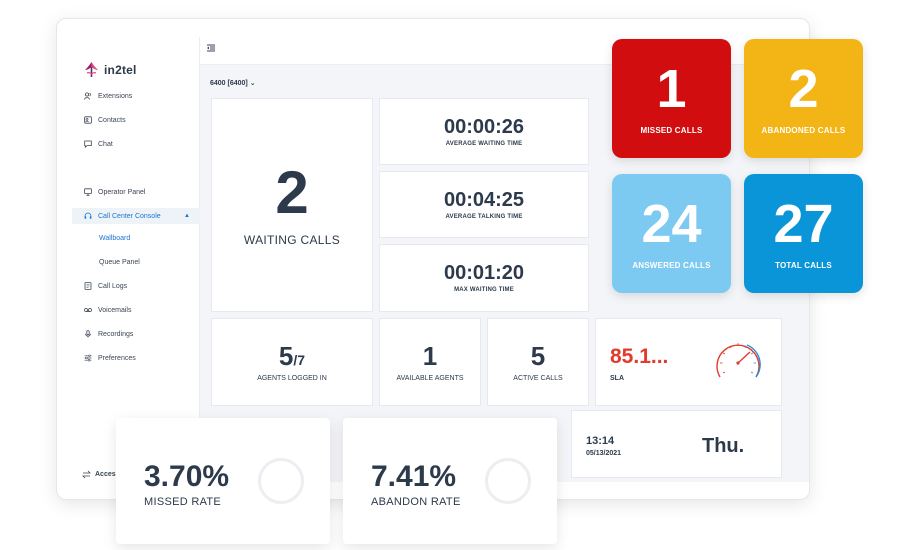 This screenshot has height=550, width=900. I want to click on max-waiting-time-label: MAX WAITING TIME, so click(484, 290).